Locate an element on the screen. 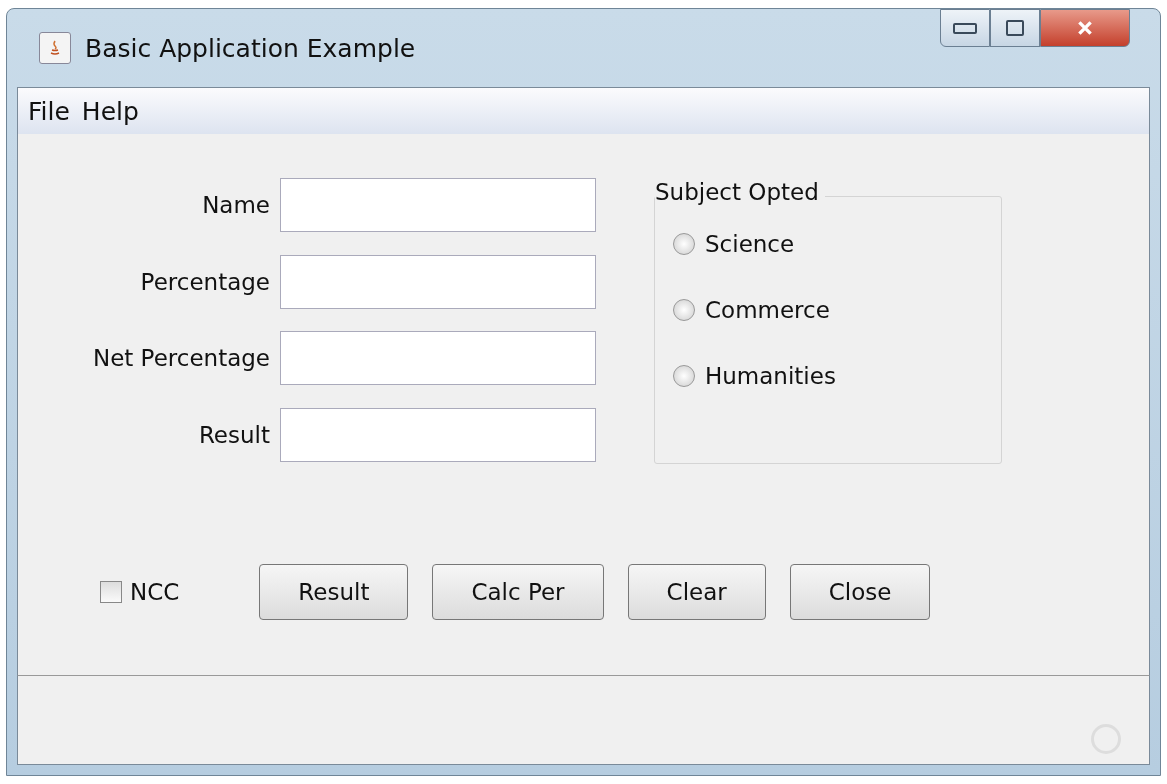 This screenshot has height=784, width=1167. app-icon is located at coordinates (55, 48).